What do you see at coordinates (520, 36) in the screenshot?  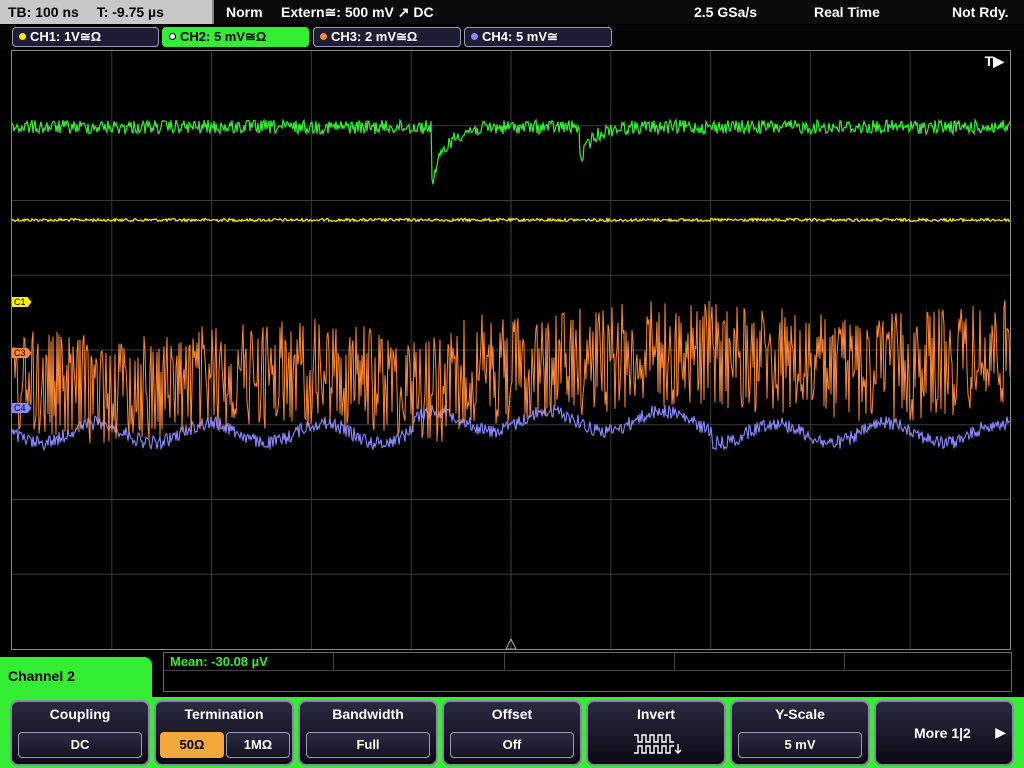 I see `tab-ch4-label: CH4: 5 mV≅` at bounding box center [520, 36].